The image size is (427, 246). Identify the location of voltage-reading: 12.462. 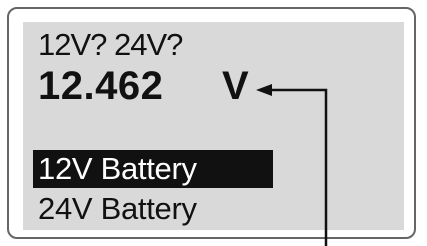
(101, 86).